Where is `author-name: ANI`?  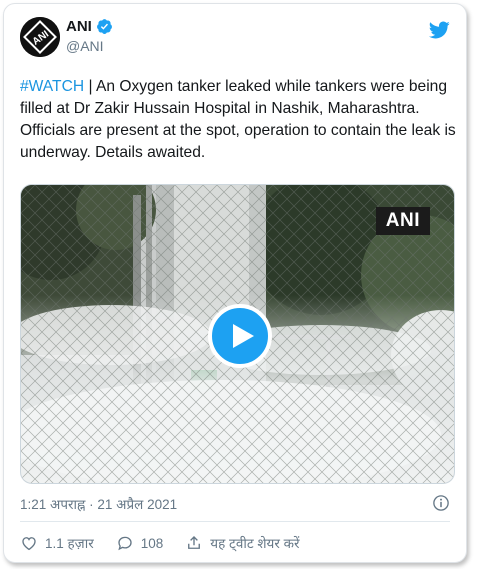 author-name: ANI is located at coordinates (79, 26).